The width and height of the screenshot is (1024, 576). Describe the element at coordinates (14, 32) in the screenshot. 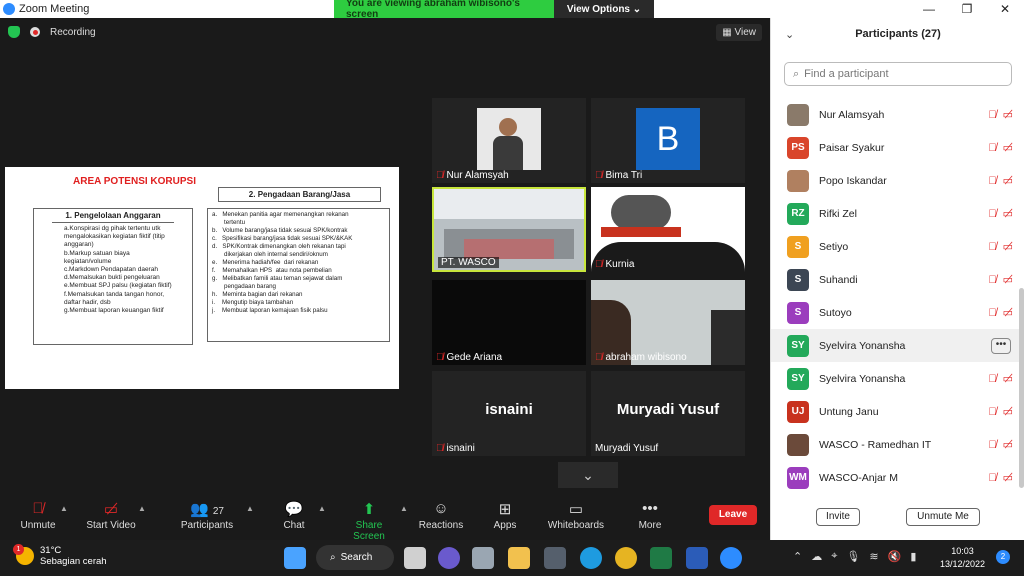

I see `security-shield-icon` at that location.